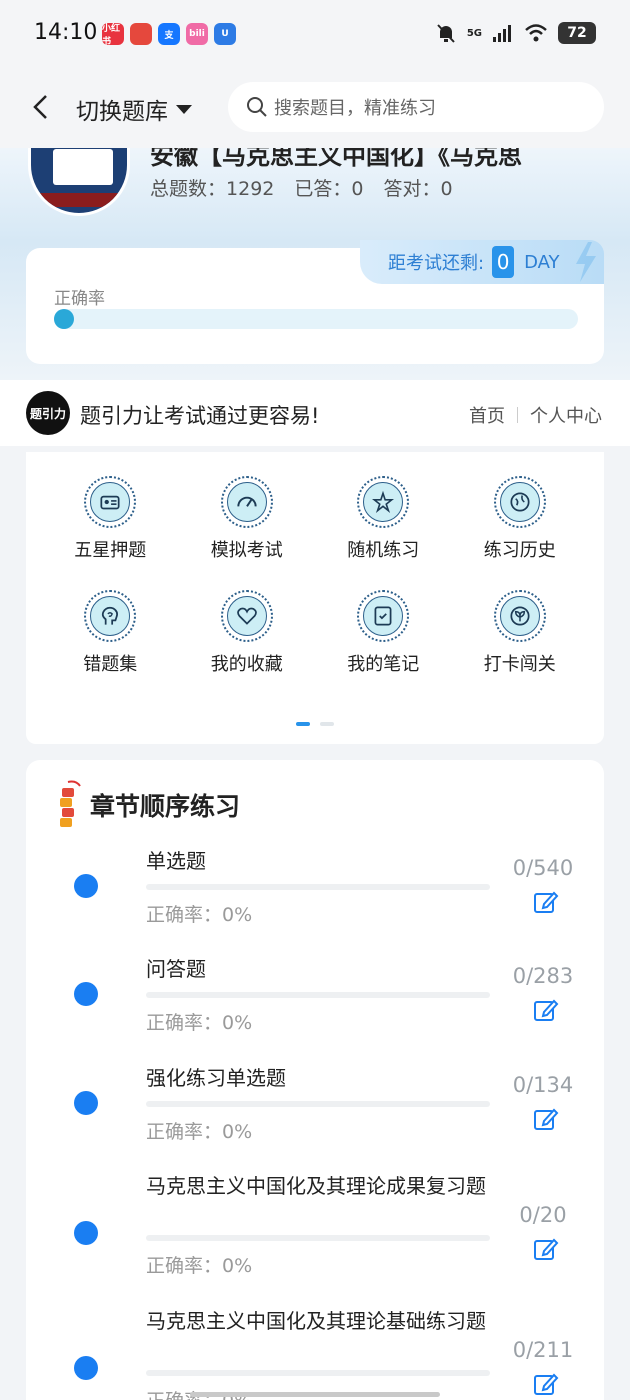  What do you see at coordinates (315, 1233) in the screenshot?
I see `chapter-row: 马克思主义中国化及其理论成果复习题 正确率：0% 0/20` at bounding box center [315, 1233].